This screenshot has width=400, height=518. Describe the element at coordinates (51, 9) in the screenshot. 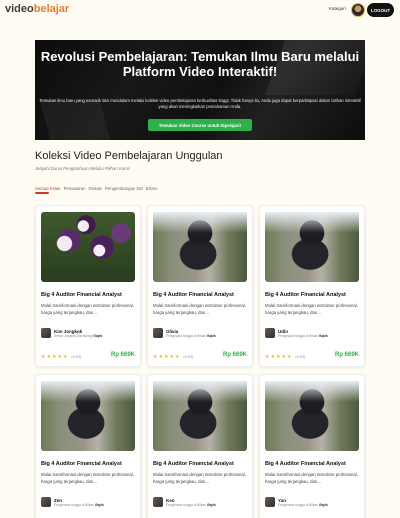

I see `logo-text-belajar: belajar` at that location.